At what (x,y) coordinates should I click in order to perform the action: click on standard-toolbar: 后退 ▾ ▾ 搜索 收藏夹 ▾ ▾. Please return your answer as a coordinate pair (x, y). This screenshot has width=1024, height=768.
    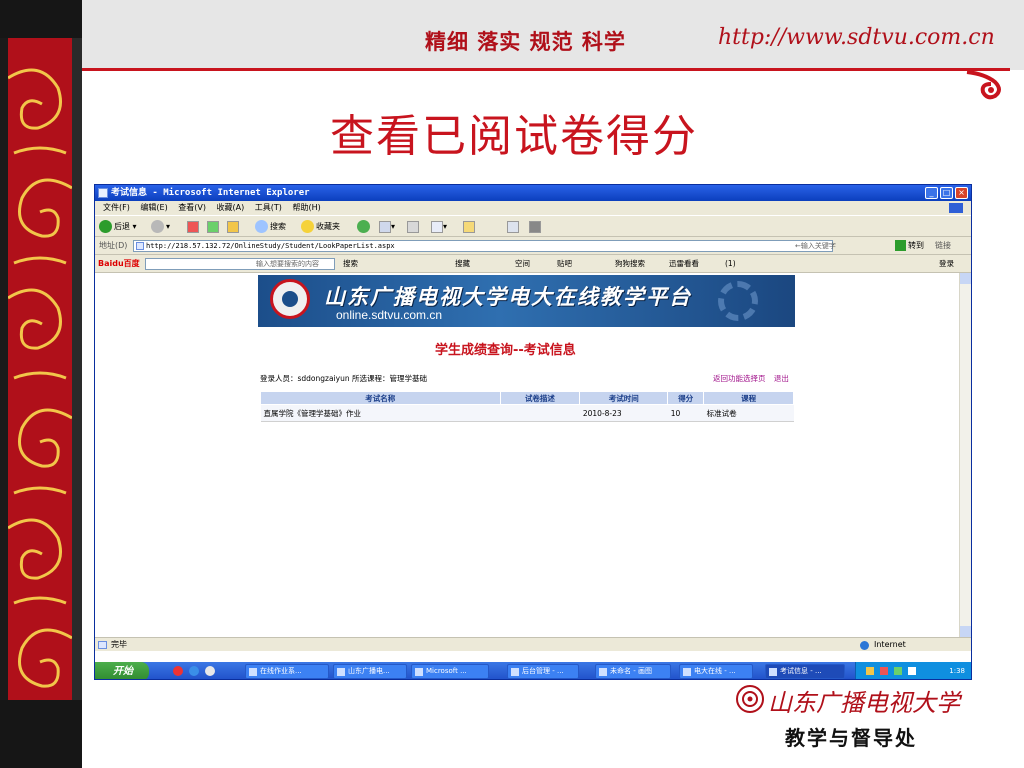
    Looking at the image, I should click on (533, 226).